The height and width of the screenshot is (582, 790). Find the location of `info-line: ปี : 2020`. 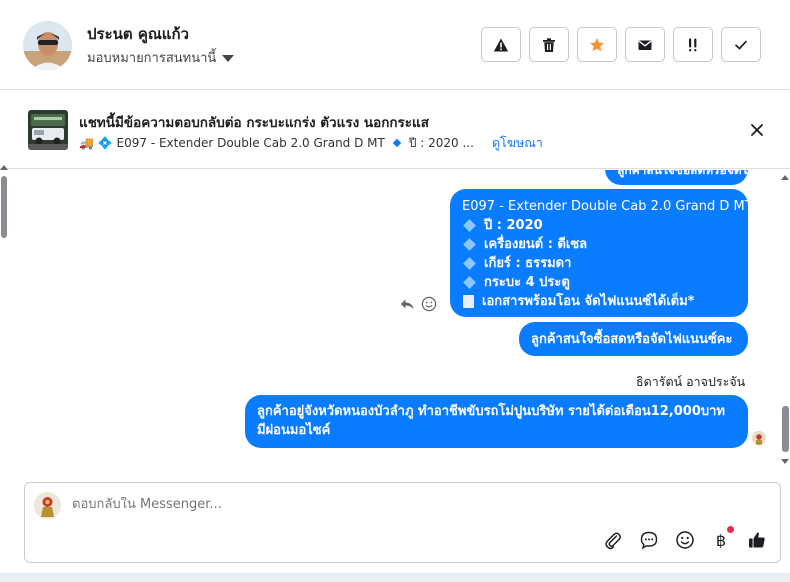

info-line: ปี : 2020 is located at coordinates (599, 225).